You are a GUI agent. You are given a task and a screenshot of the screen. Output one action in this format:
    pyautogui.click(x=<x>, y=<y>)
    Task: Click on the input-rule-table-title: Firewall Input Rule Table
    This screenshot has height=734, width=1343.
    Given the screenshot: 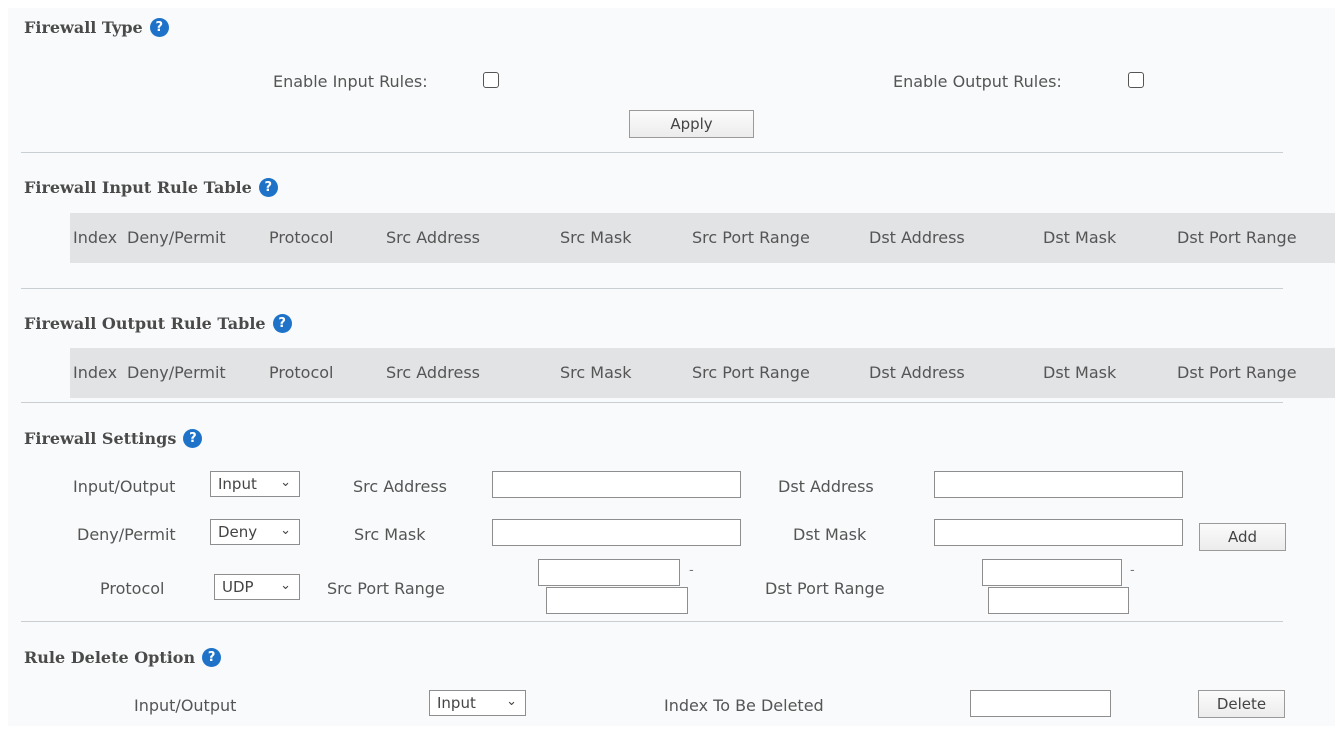 What is the action you would take?
    pyautogui.click(x=138, y=187)
    